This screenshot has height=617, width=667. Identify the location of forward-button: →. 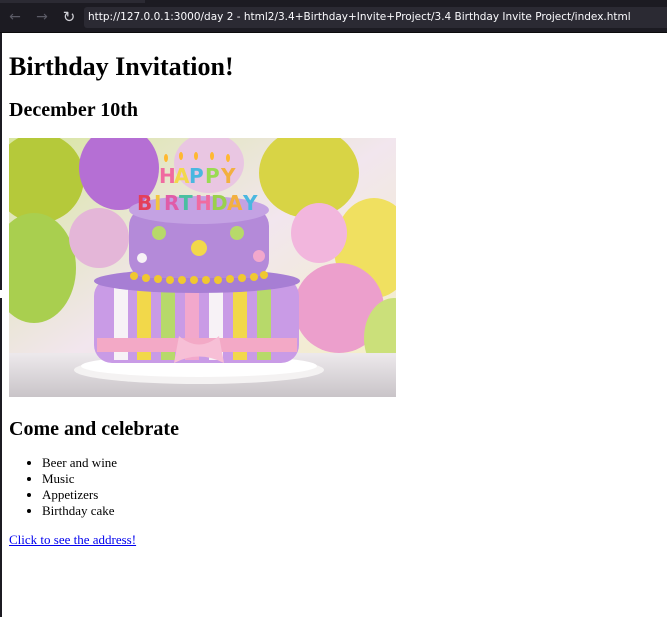
(42, 17).